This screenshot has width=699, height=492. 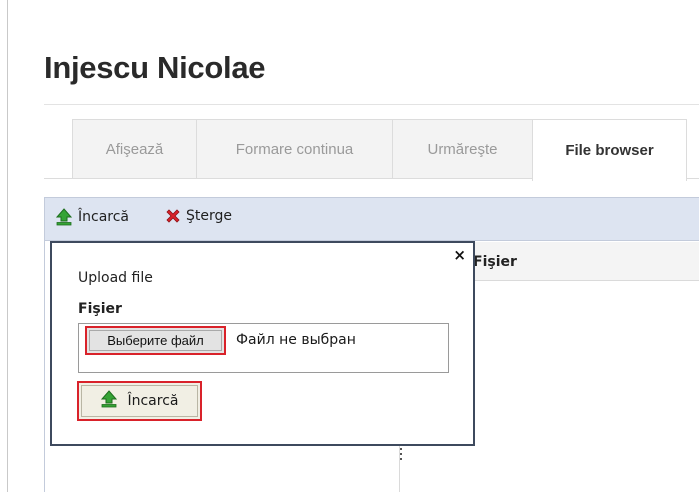 I want to click on upload-submit-button: Încarcă, so click(x=139, y=401).